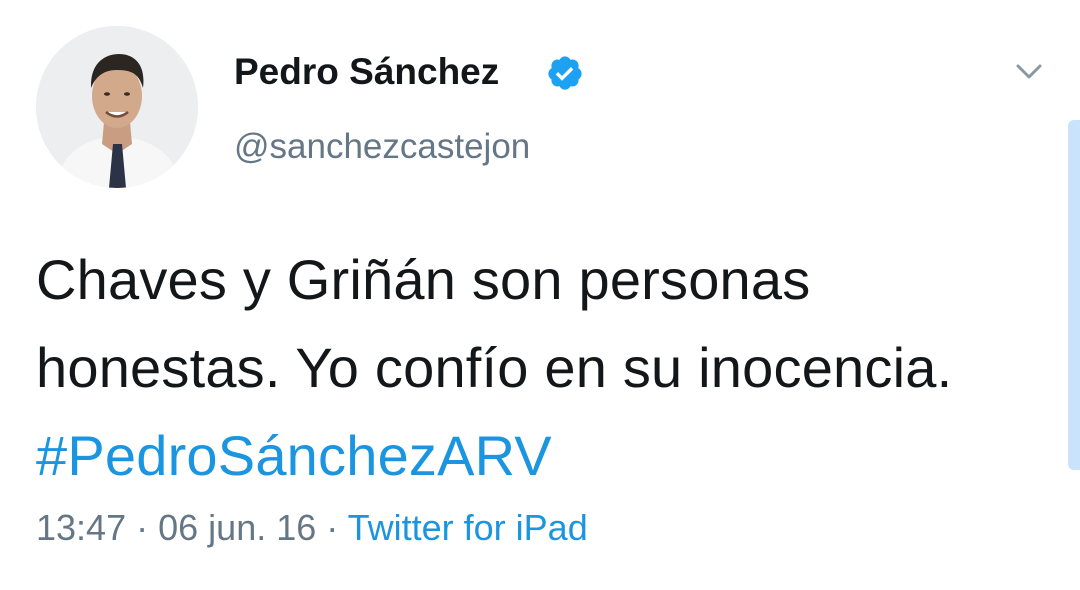 The width and height of the screenshot is (1080, 590). What do you see at coordinates (382, 147) in the screenshot?
I see `author-handle: @sanchezcastejon` at bounding box center [382, 147].